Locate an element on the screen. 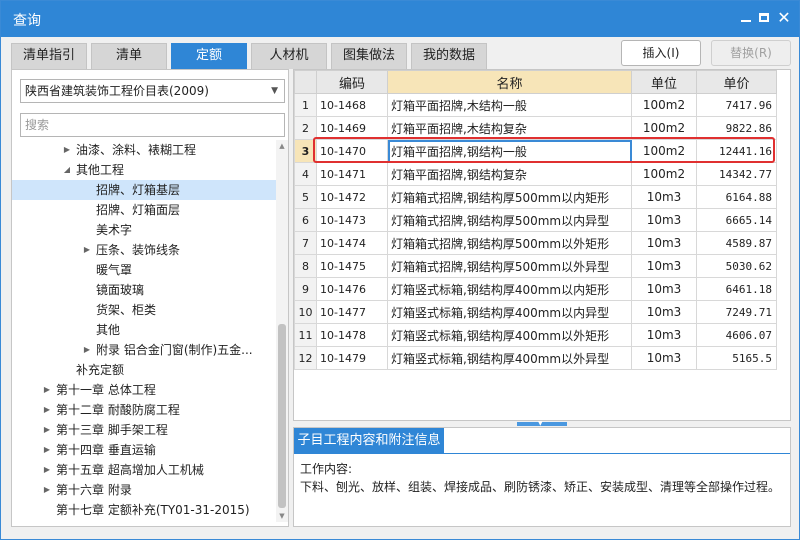  cell-price: 6164.88 is located at coordinates (736, 197).